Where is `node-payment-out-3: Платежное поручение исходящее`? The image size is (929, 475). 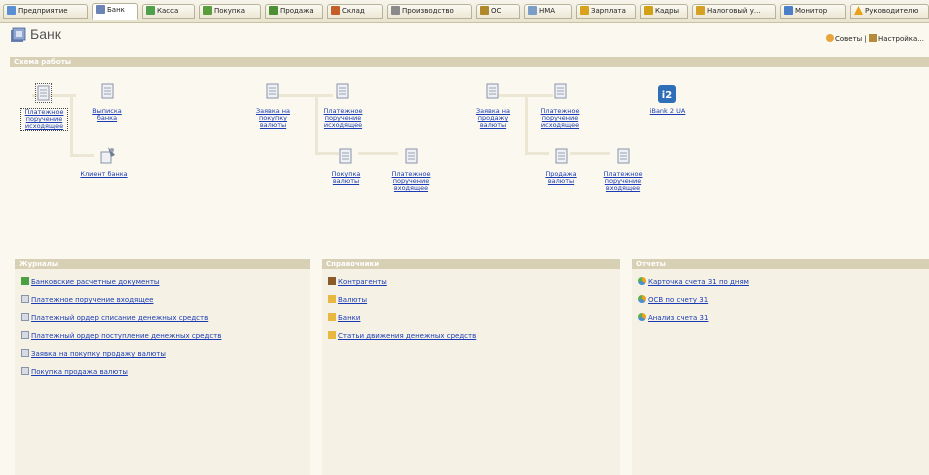
node-payment-out-3: Платежное поручение исходящее is located at coordinates (560, 118).